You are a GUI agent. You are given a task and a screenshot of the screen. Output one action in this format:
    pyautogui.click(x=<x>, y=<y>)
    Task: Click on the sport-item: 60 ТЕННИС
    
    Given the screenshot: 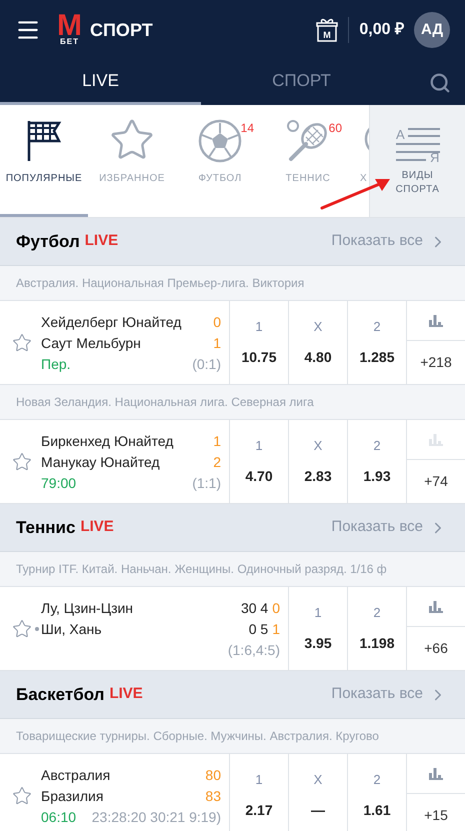 What is the action you would take?
    pyautogui.click(x=308, y=161)
    